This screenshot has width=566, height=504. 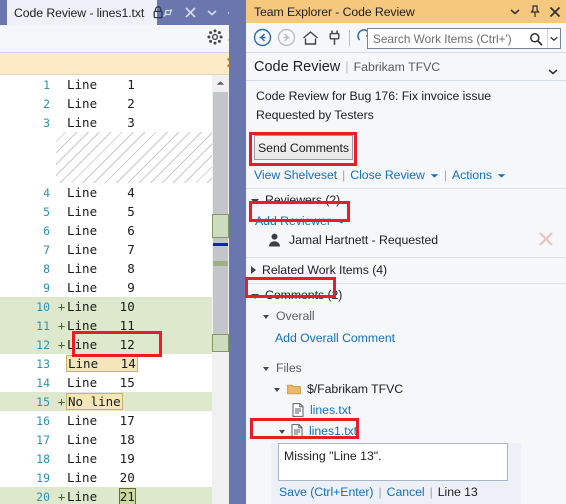 What do you see at coordinates (282, 368) in the screenshot?
I see `files-group-header: Files` at bounding box center [282, 368].